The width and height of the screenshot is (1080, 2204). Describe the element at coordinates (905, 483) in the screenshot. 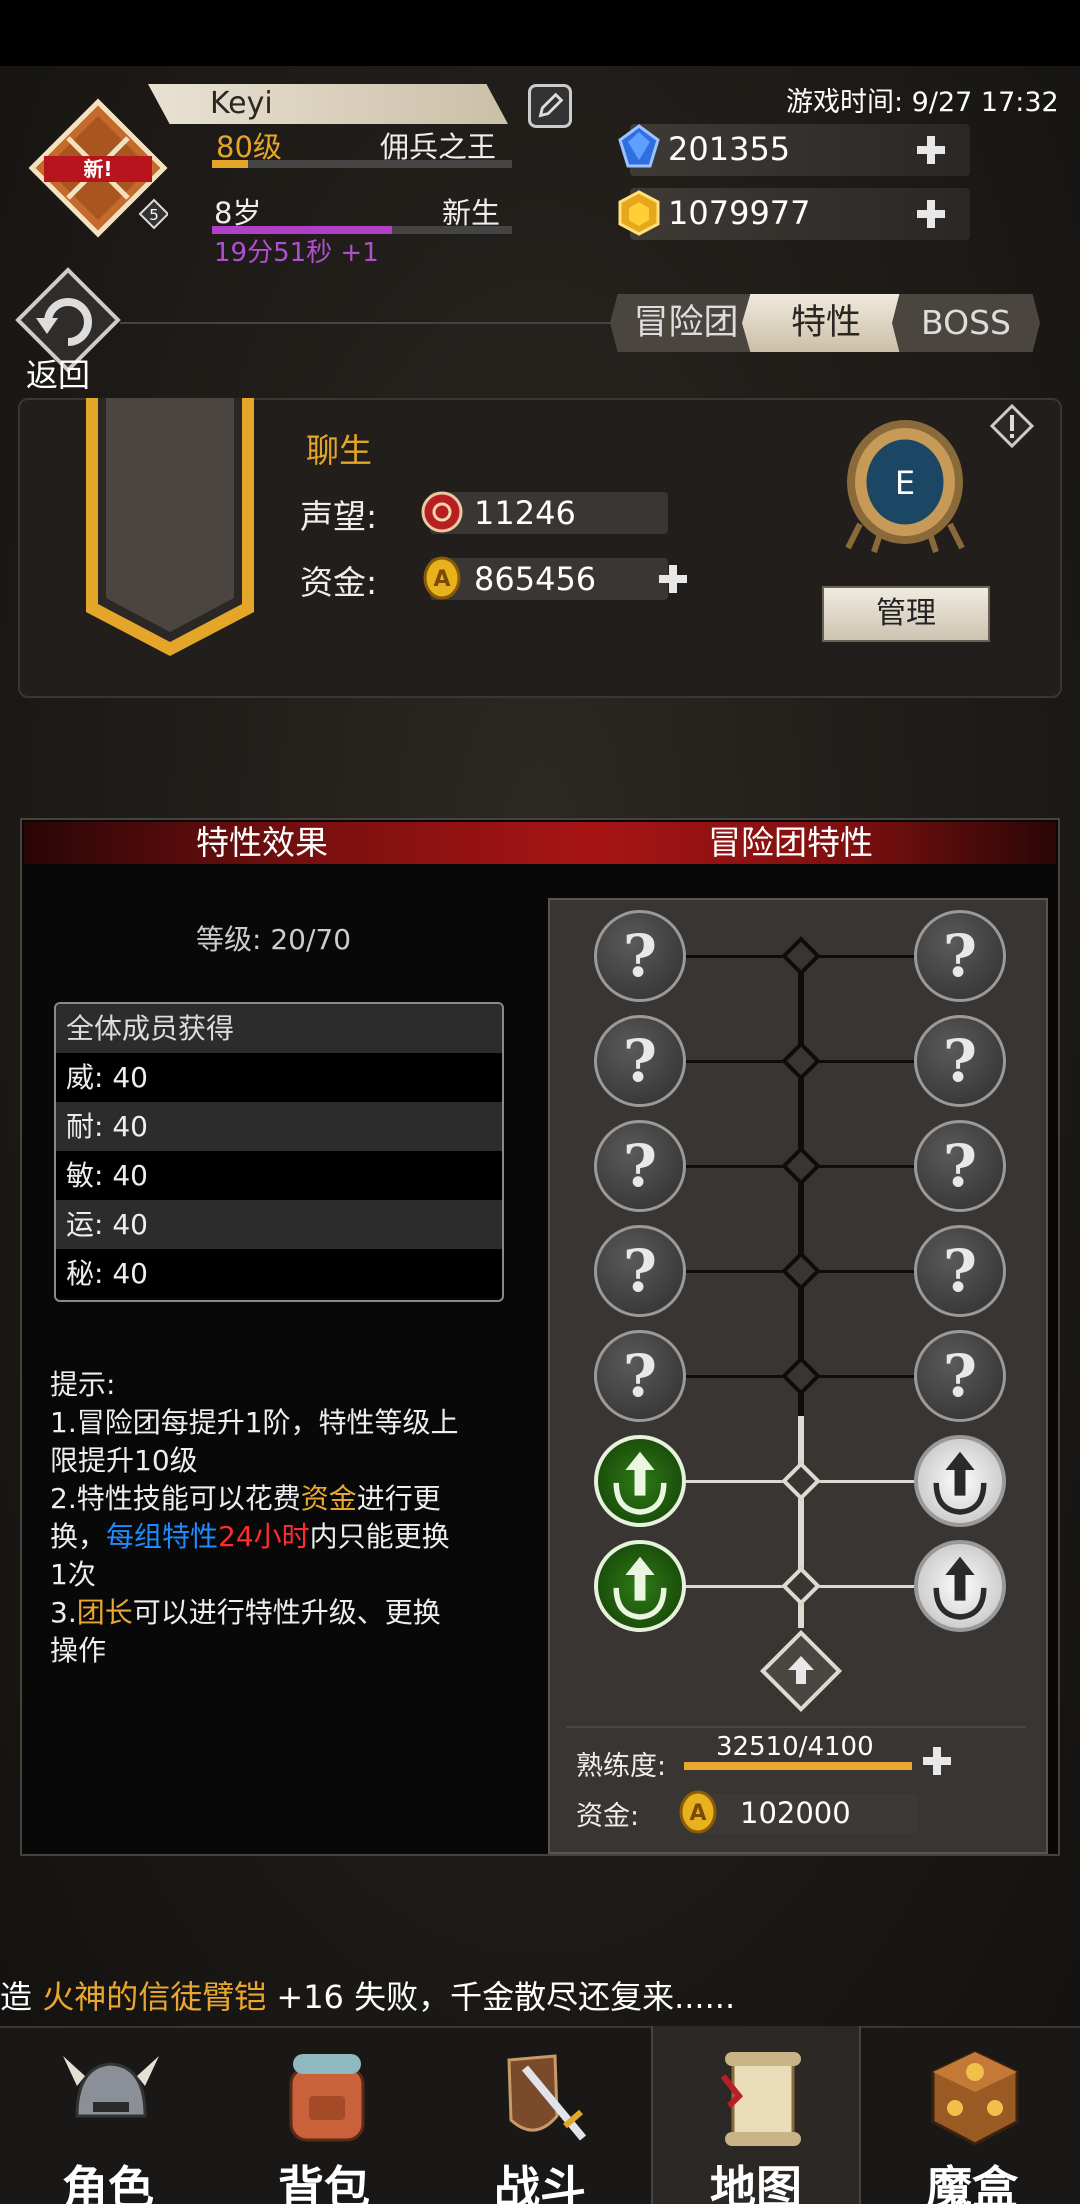

I see `guild-rank-letter: E` at that location.